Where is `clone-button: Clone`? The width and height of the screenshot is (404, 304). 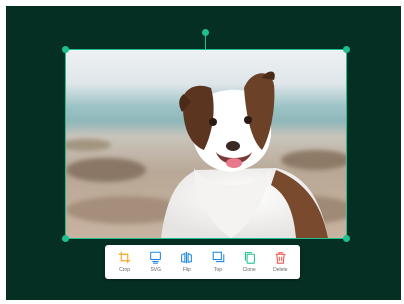
clone-button: Clone is located at coordinates (249, 262).